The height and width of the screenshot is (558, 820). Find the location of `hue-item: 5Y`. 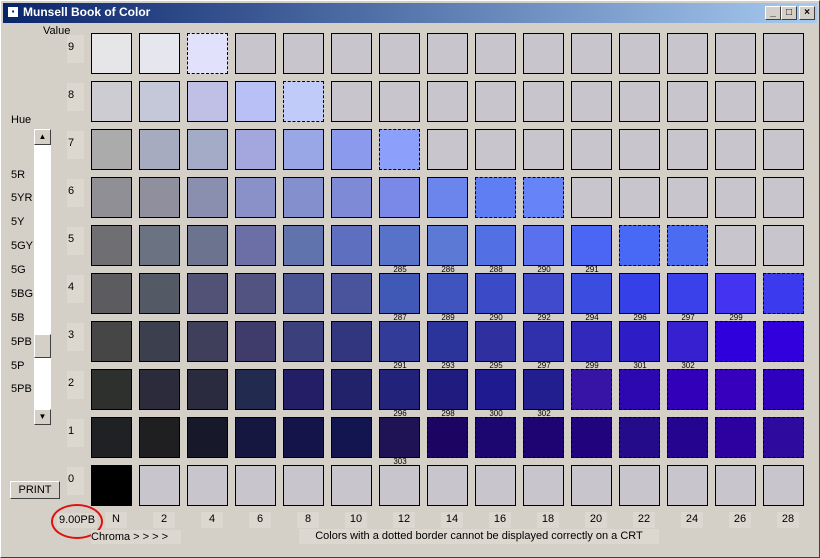

hue-item: 5Y is located at coordinates (17, 222).